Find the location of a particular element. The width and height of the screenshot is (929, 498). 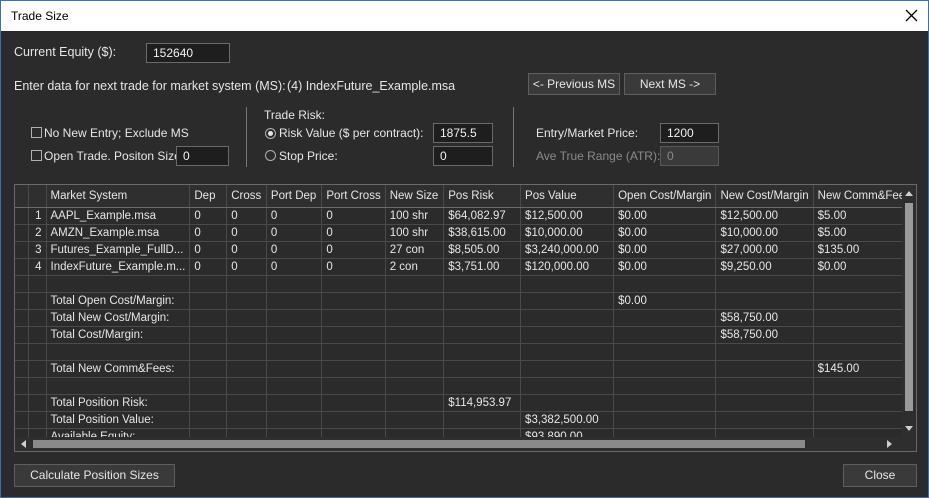

table-cell: $120,000.00 is located at coordinates (567, 267).